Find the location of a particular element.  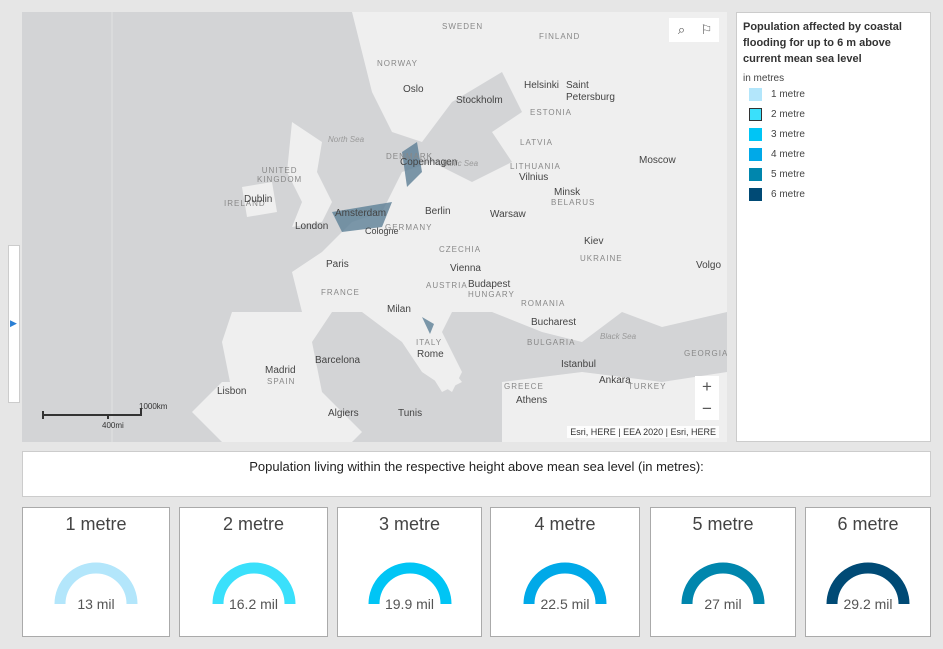

label-greece: GREECE is located at coordinates (524, 386).